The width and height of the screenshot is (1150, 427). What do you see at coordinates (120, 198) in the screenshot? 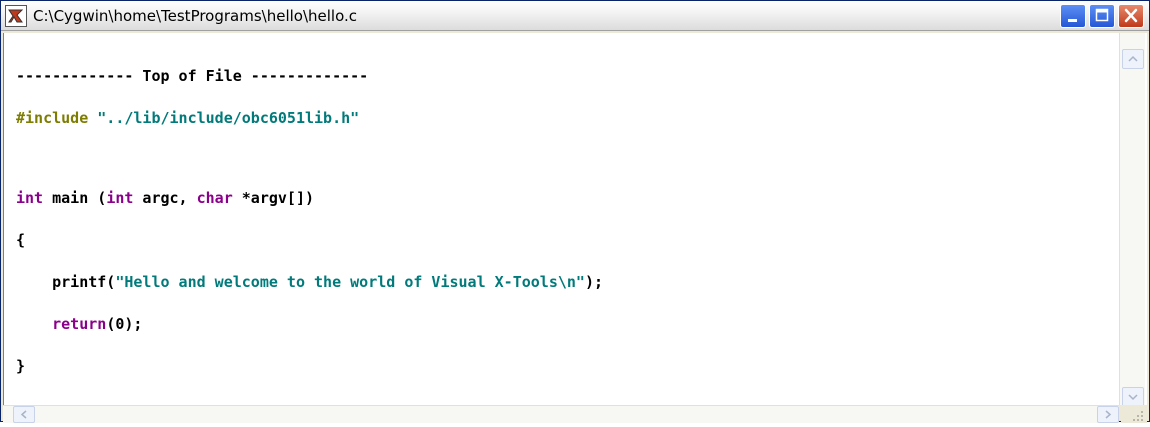
I see `keyword-int-2: int` at bounding box center [120, 198].